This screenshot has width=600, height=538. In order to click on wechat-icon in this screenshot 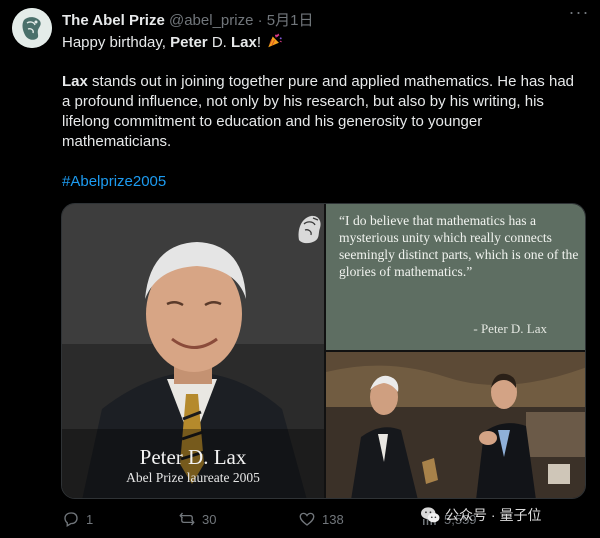, I will do `click(430, 515)`.